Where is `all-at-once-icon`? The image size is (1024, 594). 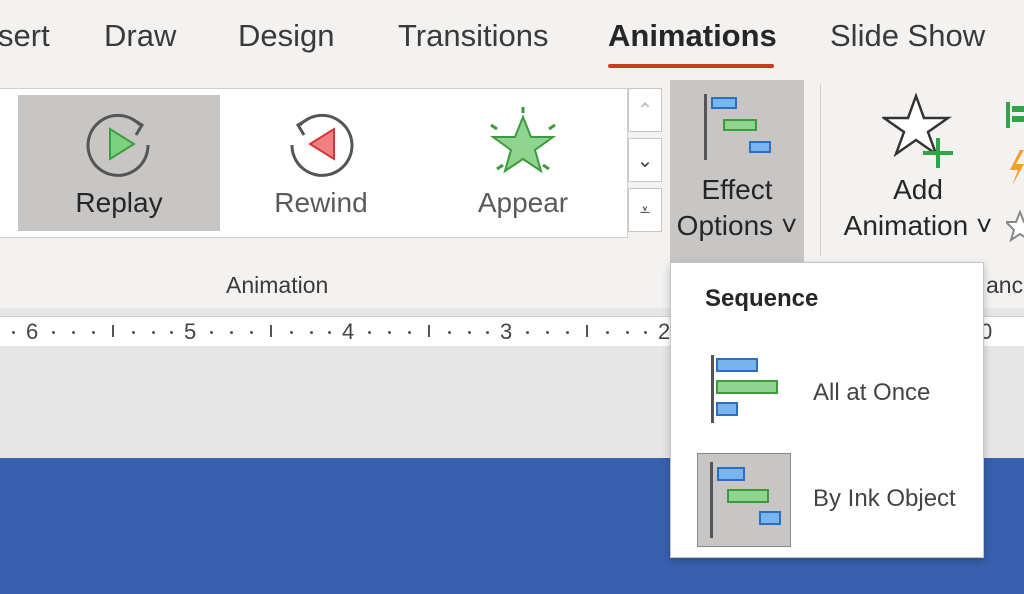
all-at-once-icon is located at coordinates (744, 394).